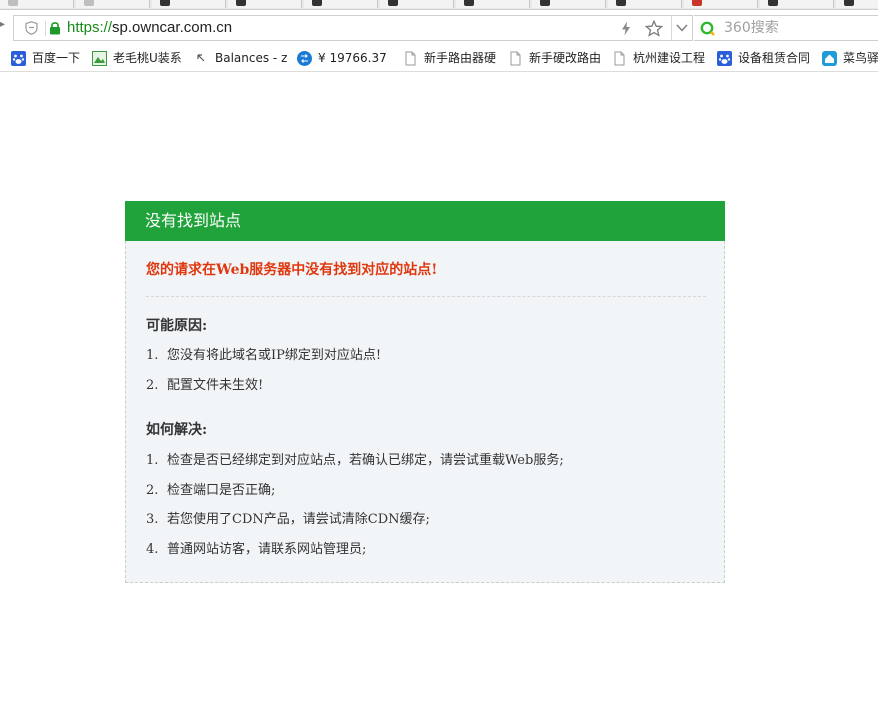 The width and height of the screenshot is (878, 703). I want to click on item-text: 配置文件未生效!, so click(215, 385).